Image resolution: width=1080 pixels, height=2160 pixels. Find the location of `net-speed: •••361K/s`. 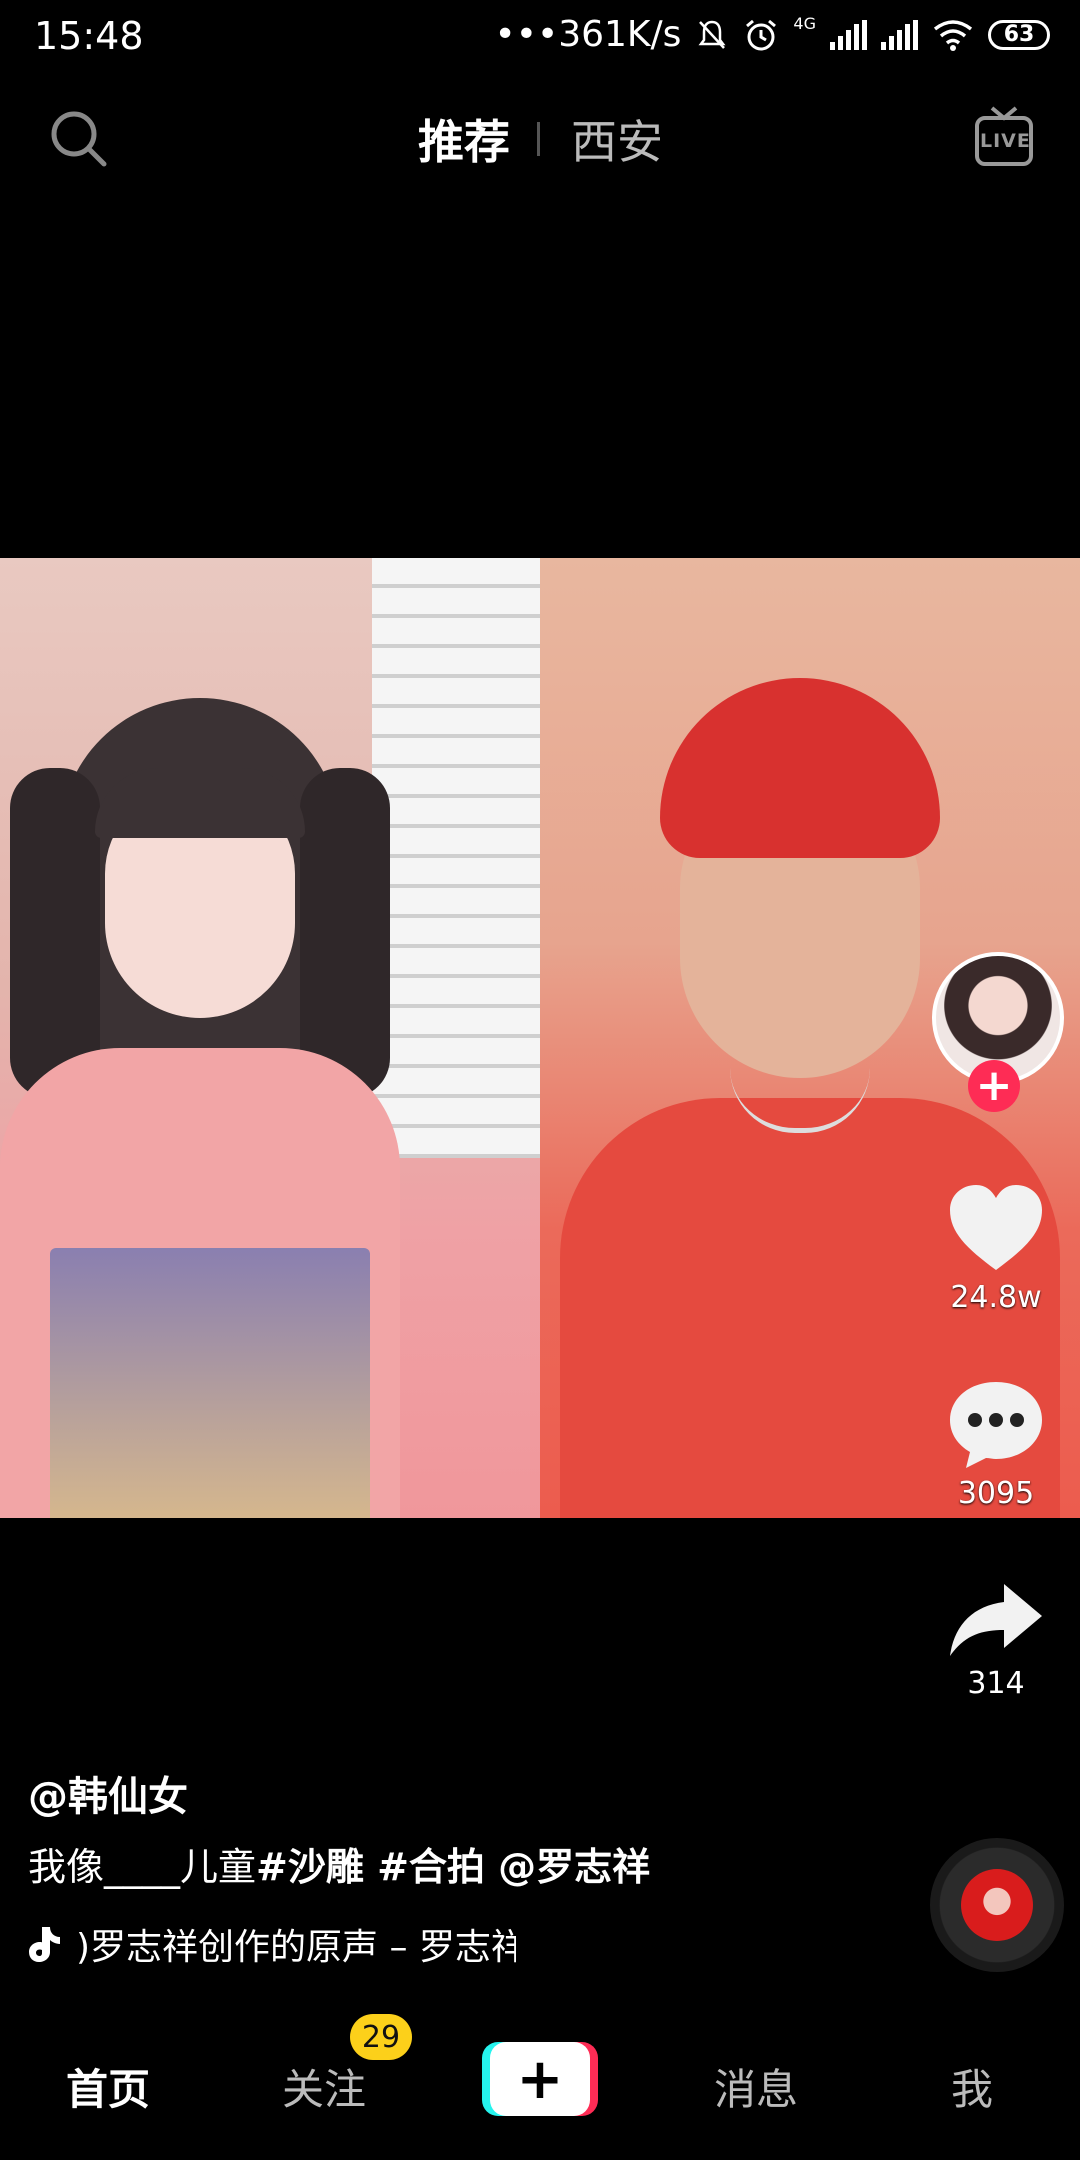

net-speed: •••361K/s is located at coordinates (588, 34).